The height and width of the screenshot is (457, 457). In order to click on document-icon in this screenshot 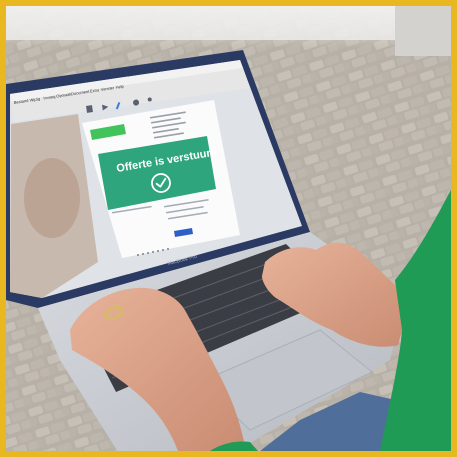, I will do `click(89, 109)`.